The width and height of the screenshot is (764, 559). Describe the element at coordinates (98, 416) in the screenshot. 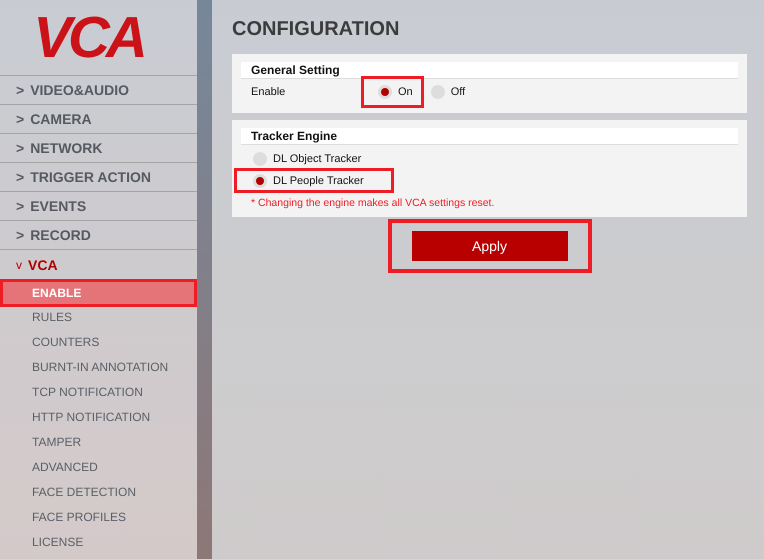

I see `sidebar-subitem: HTTP NOTIFICATION` at that location.